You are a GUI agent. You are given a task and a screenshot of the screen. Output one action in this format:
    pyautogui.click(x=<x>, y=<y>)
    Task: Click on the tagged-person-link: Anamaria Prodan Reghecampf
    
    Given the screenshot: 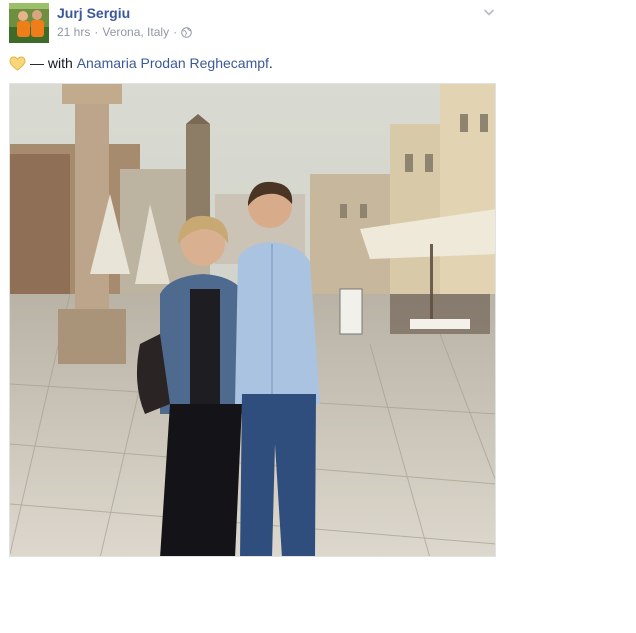 What is the action you would take?
    pyautogui.click(x=173, y=63)
    